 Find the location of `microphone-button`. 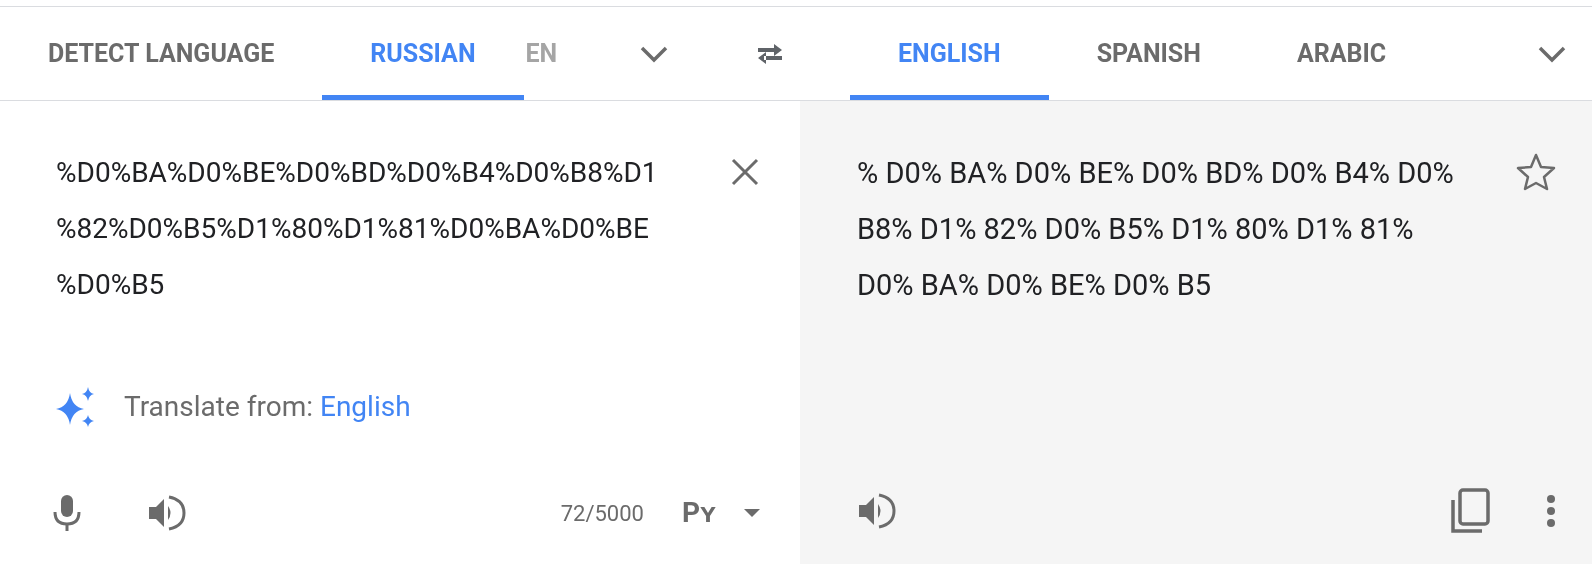

microphone-button is located at coordinates (67, 513).